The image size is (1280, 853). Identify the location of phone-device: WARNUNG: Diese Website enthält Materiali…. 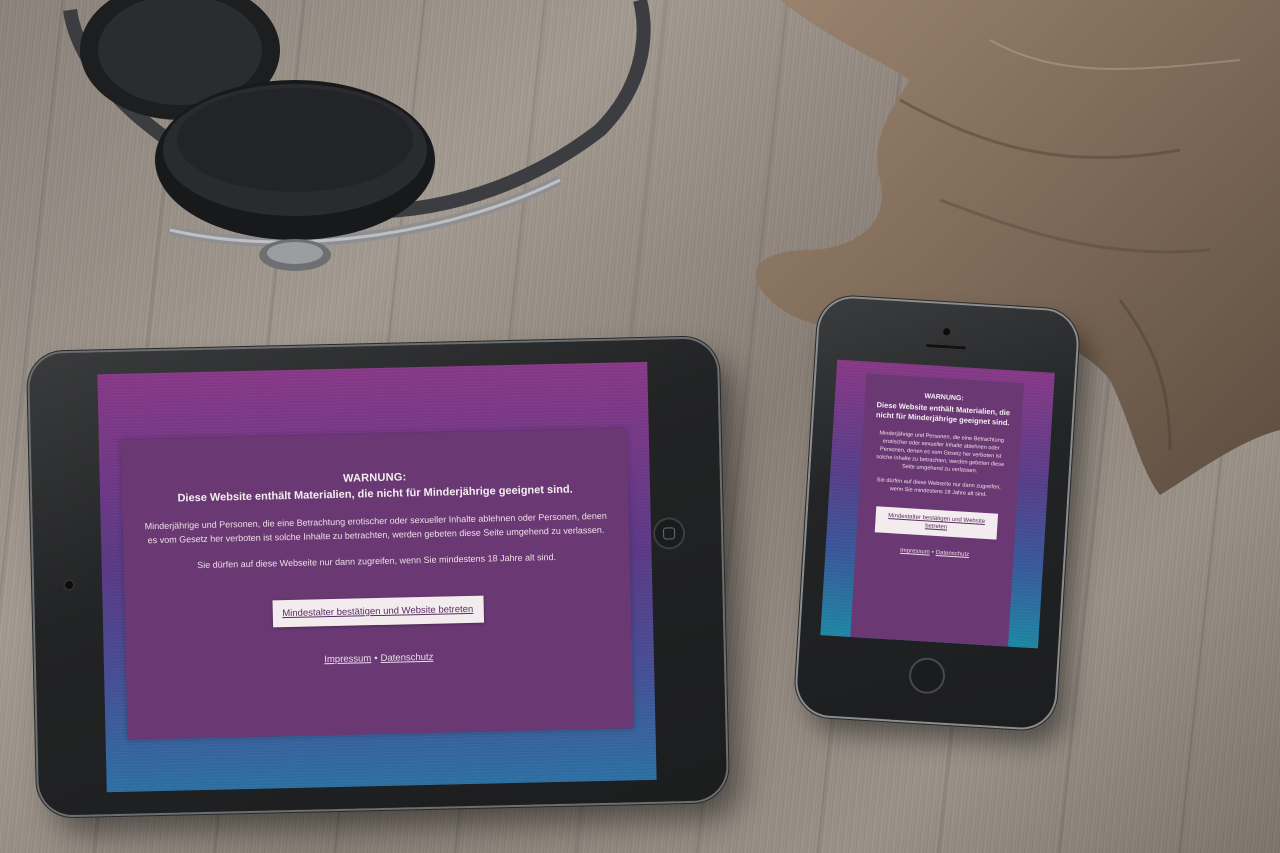
(937, 513).